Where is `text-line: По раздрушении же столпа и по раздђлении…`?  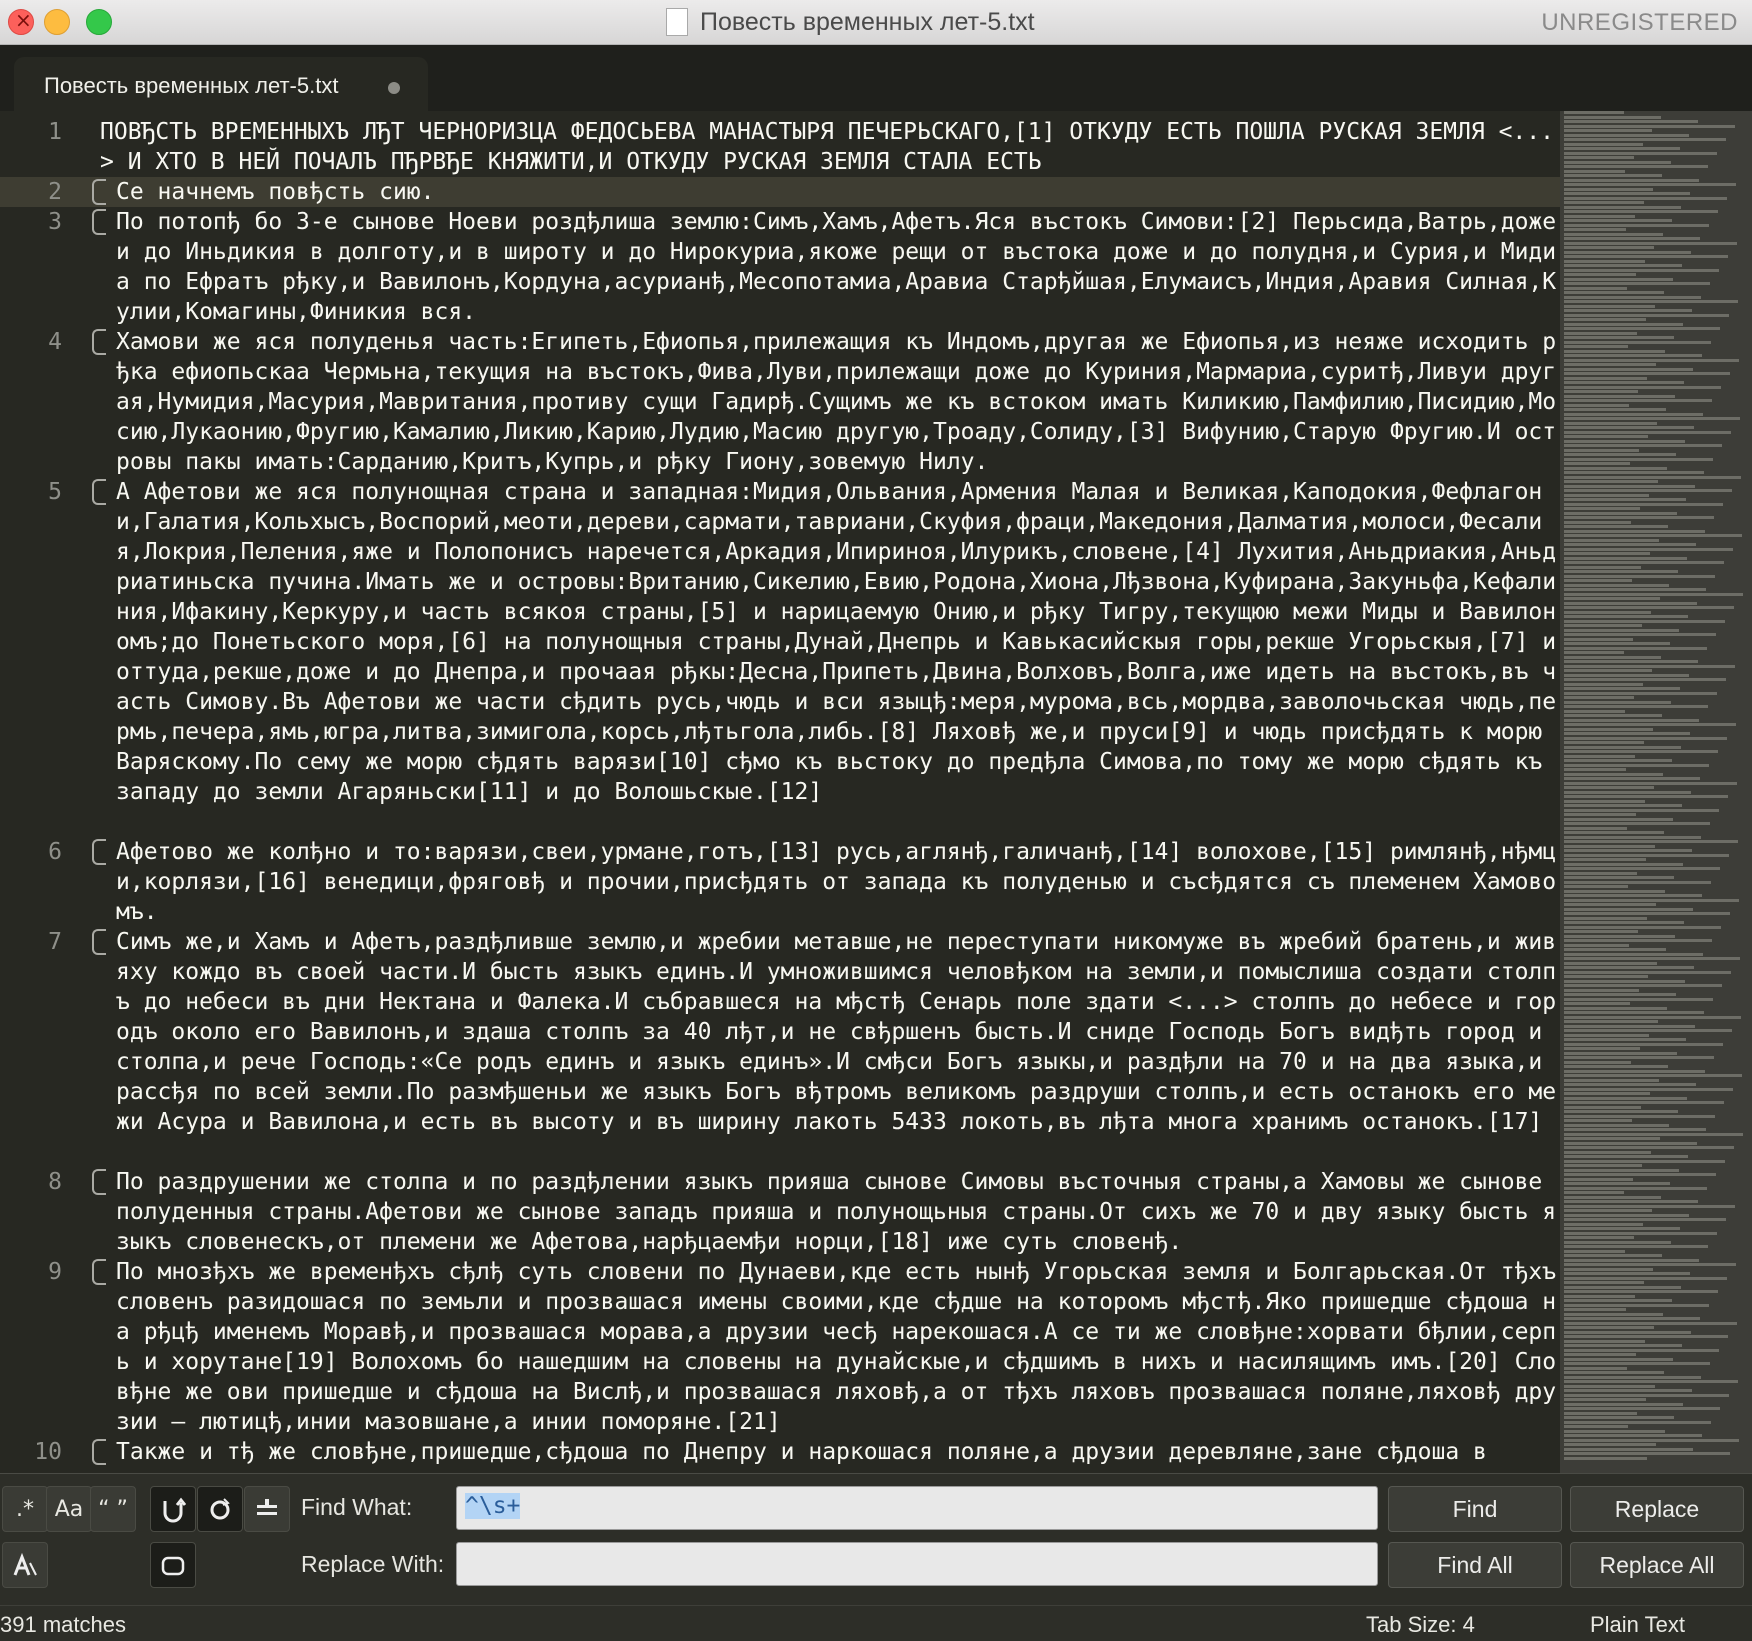
text-line: По раздрушении же столпа и по раздђлении… is located at coordinates (838, 1212).